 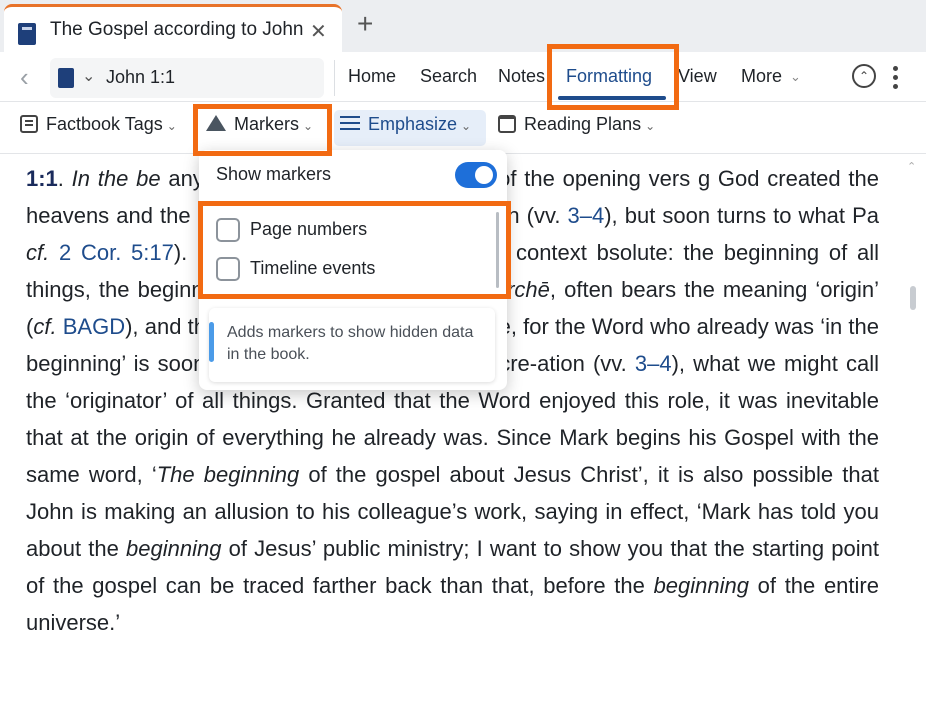 I want to click on info-accent-bar, so click(x=211, y=342).